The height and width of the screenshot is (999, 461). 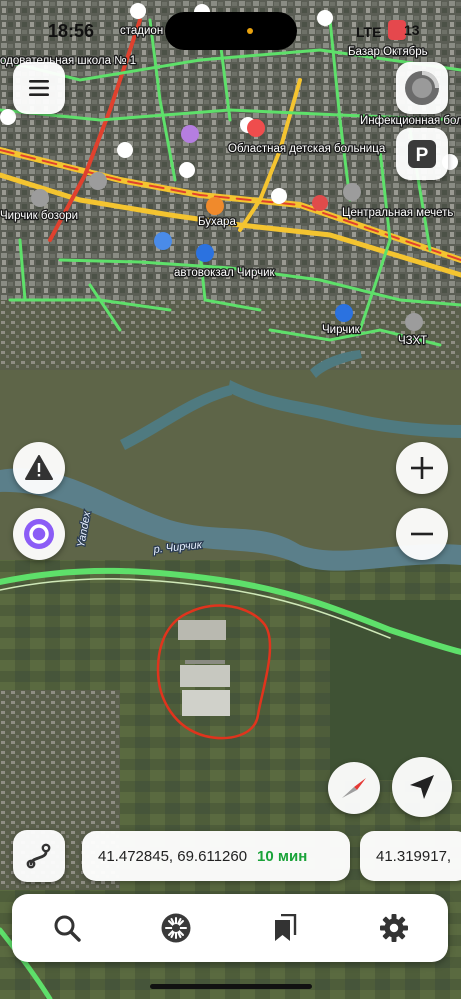 I want to click on zoom-in-button, so click(x=422, y=468).